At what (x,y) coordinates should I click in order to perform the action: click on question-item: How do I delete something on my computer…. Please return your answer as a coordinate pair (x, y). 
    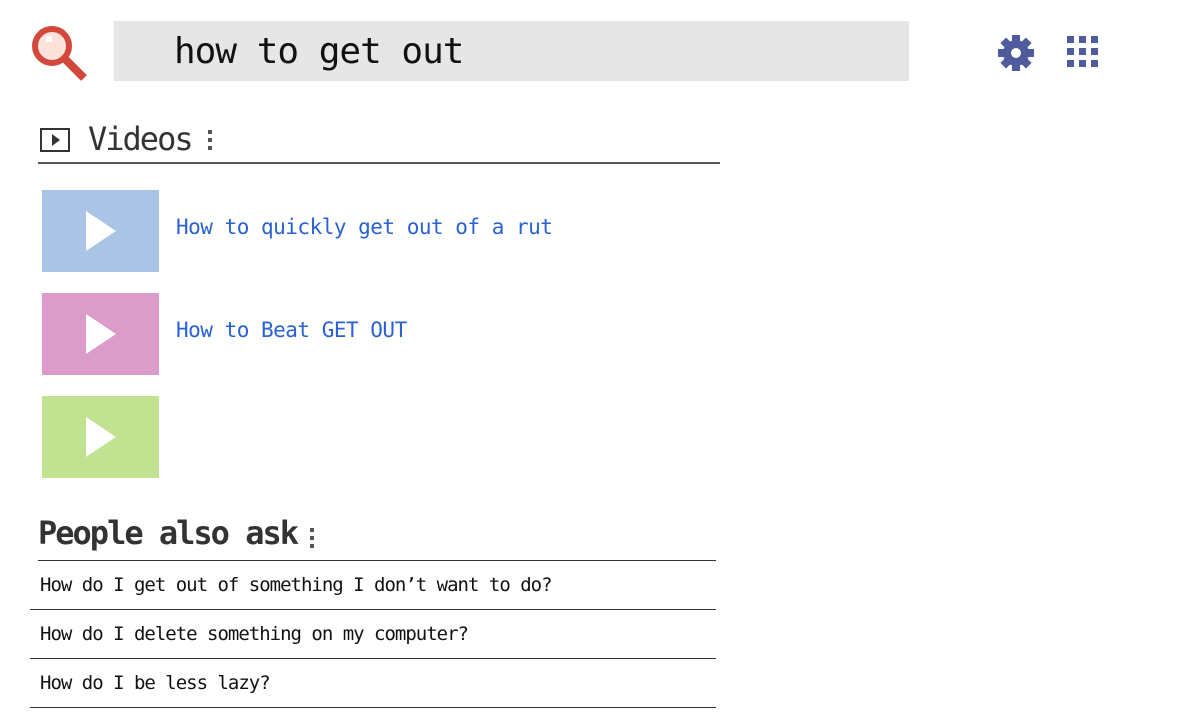
    Looking at the image, I should click on (373, 634).